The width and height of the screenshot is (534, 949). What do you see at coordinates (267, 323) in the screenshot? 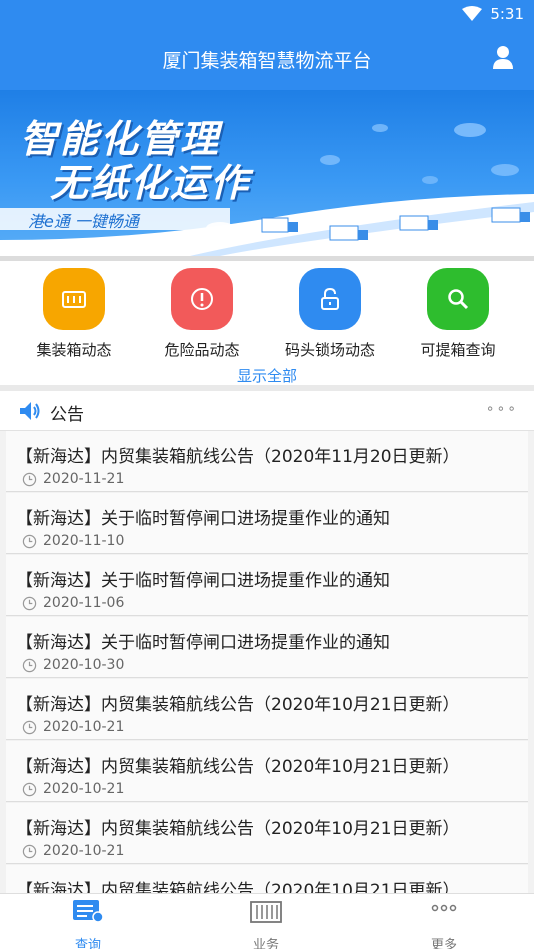
I see `quick-menu: 集装箱动态 危险品动态 码头锁场动态 可提箱查询 显示全部` at bounding box center [267, 323].